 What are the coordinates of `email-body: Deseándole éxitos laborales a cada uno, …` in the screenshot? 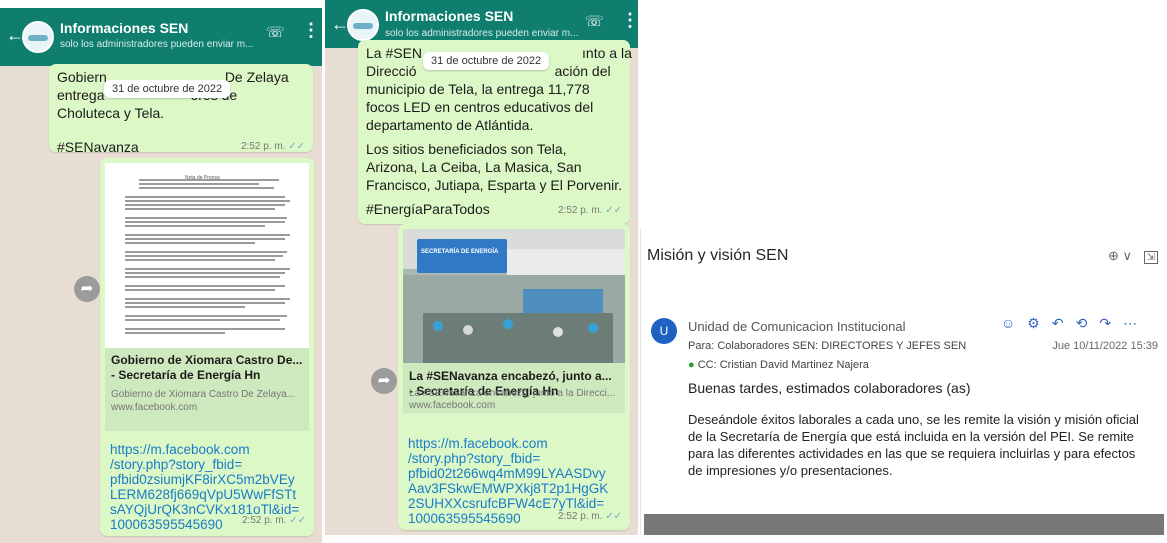 It's located at (913, 445).